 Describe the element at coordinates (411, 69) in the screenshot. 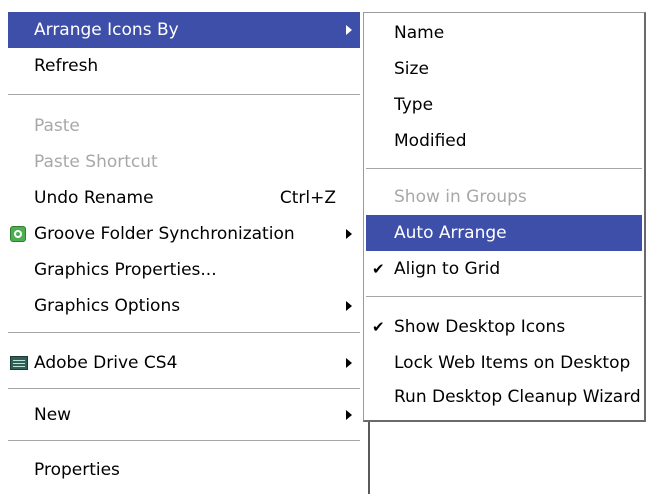

I see `submenu-item-label: Size` at that location.